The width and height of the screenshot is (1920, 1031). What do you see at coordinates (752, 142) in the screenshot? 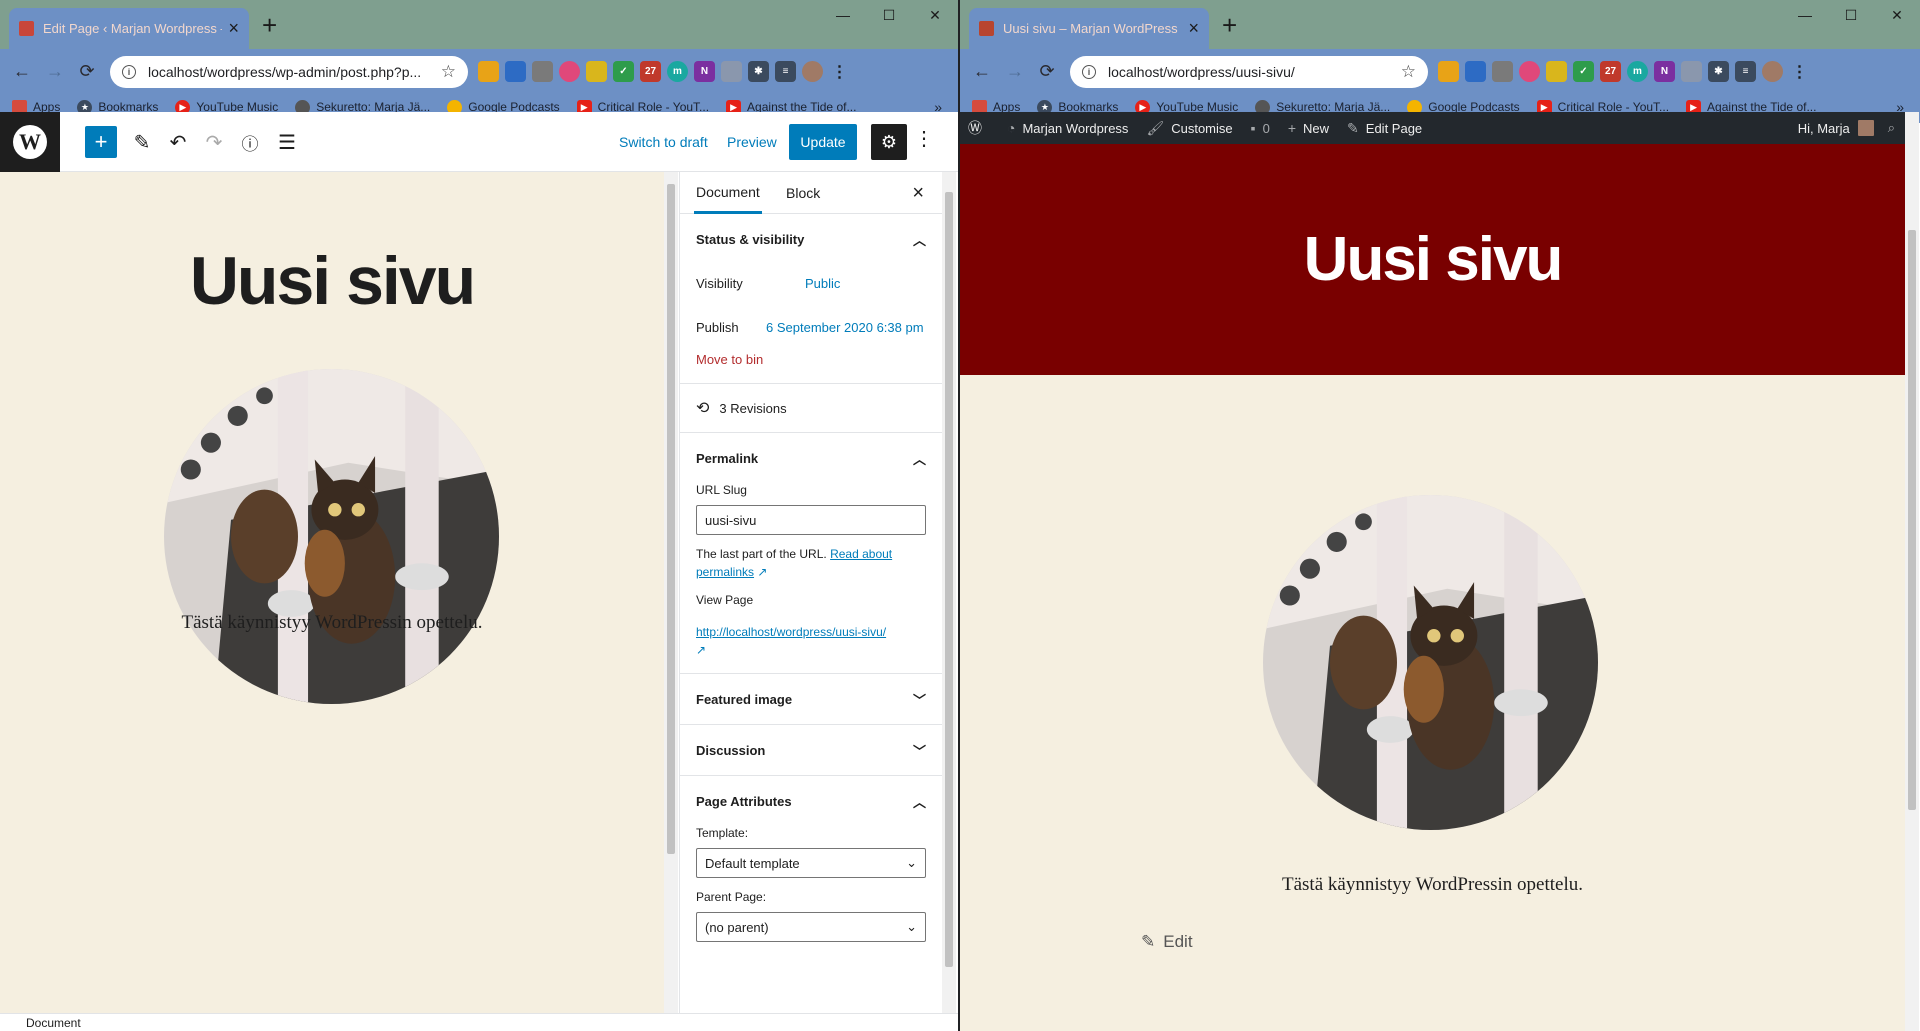
I see `preview-button: Preview` at bounding box center [752, 142].